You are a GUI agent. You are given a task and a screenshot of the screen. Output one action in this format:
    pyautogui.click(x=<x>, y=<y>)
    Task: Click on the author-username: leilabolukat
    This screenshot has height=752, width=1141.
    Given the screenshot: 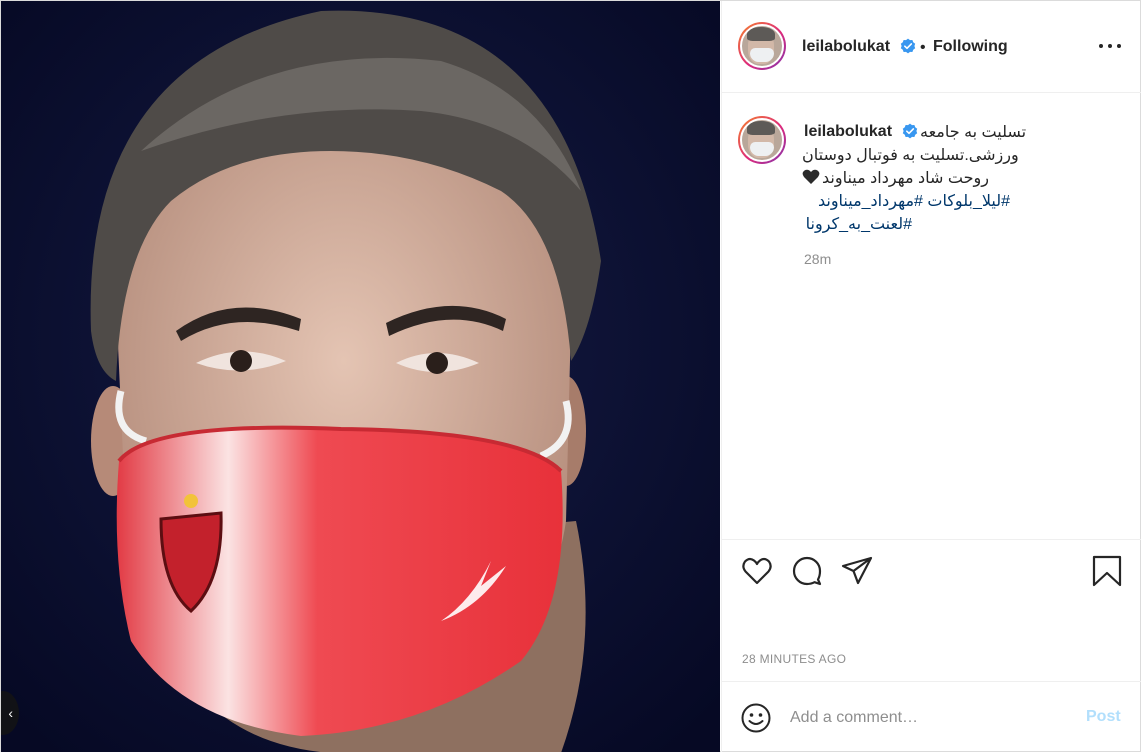 What is the action you would take?
    pyautogui.click(x=846, y=47)
    